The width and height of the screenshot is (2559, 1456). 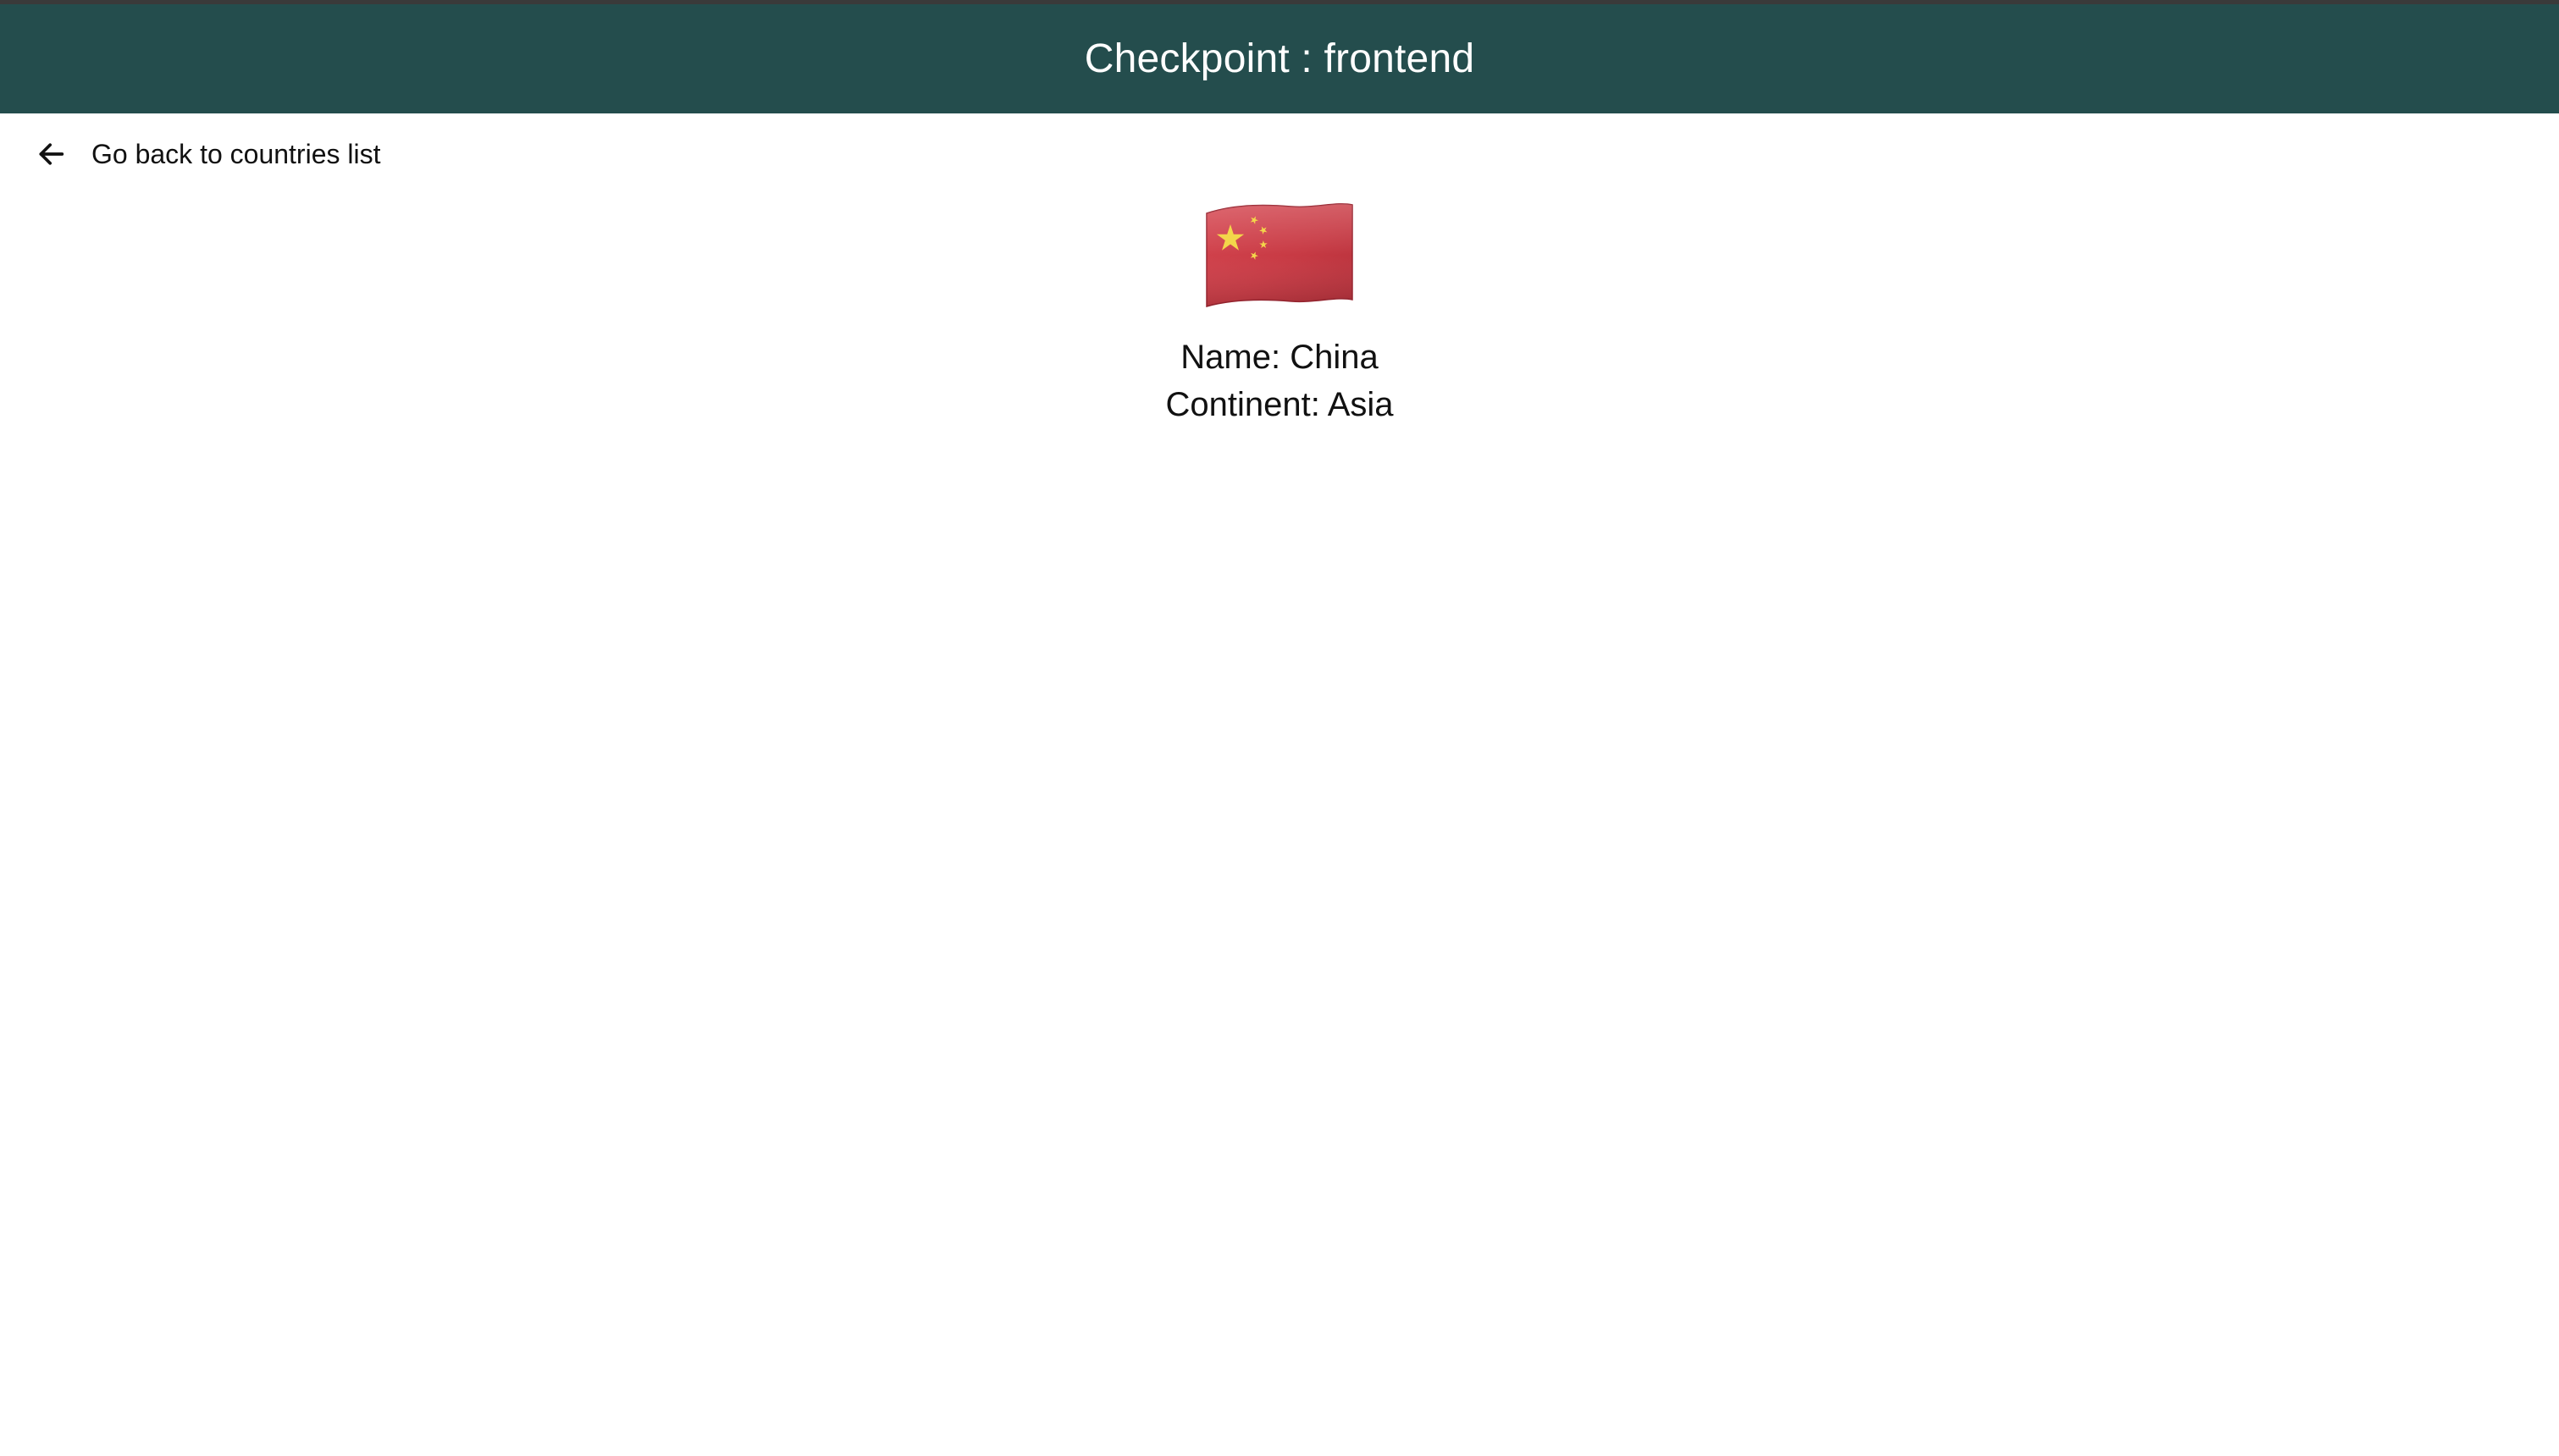 I want to click on page-title: Checkpoint : frontend, so click(x=1279, y=59).